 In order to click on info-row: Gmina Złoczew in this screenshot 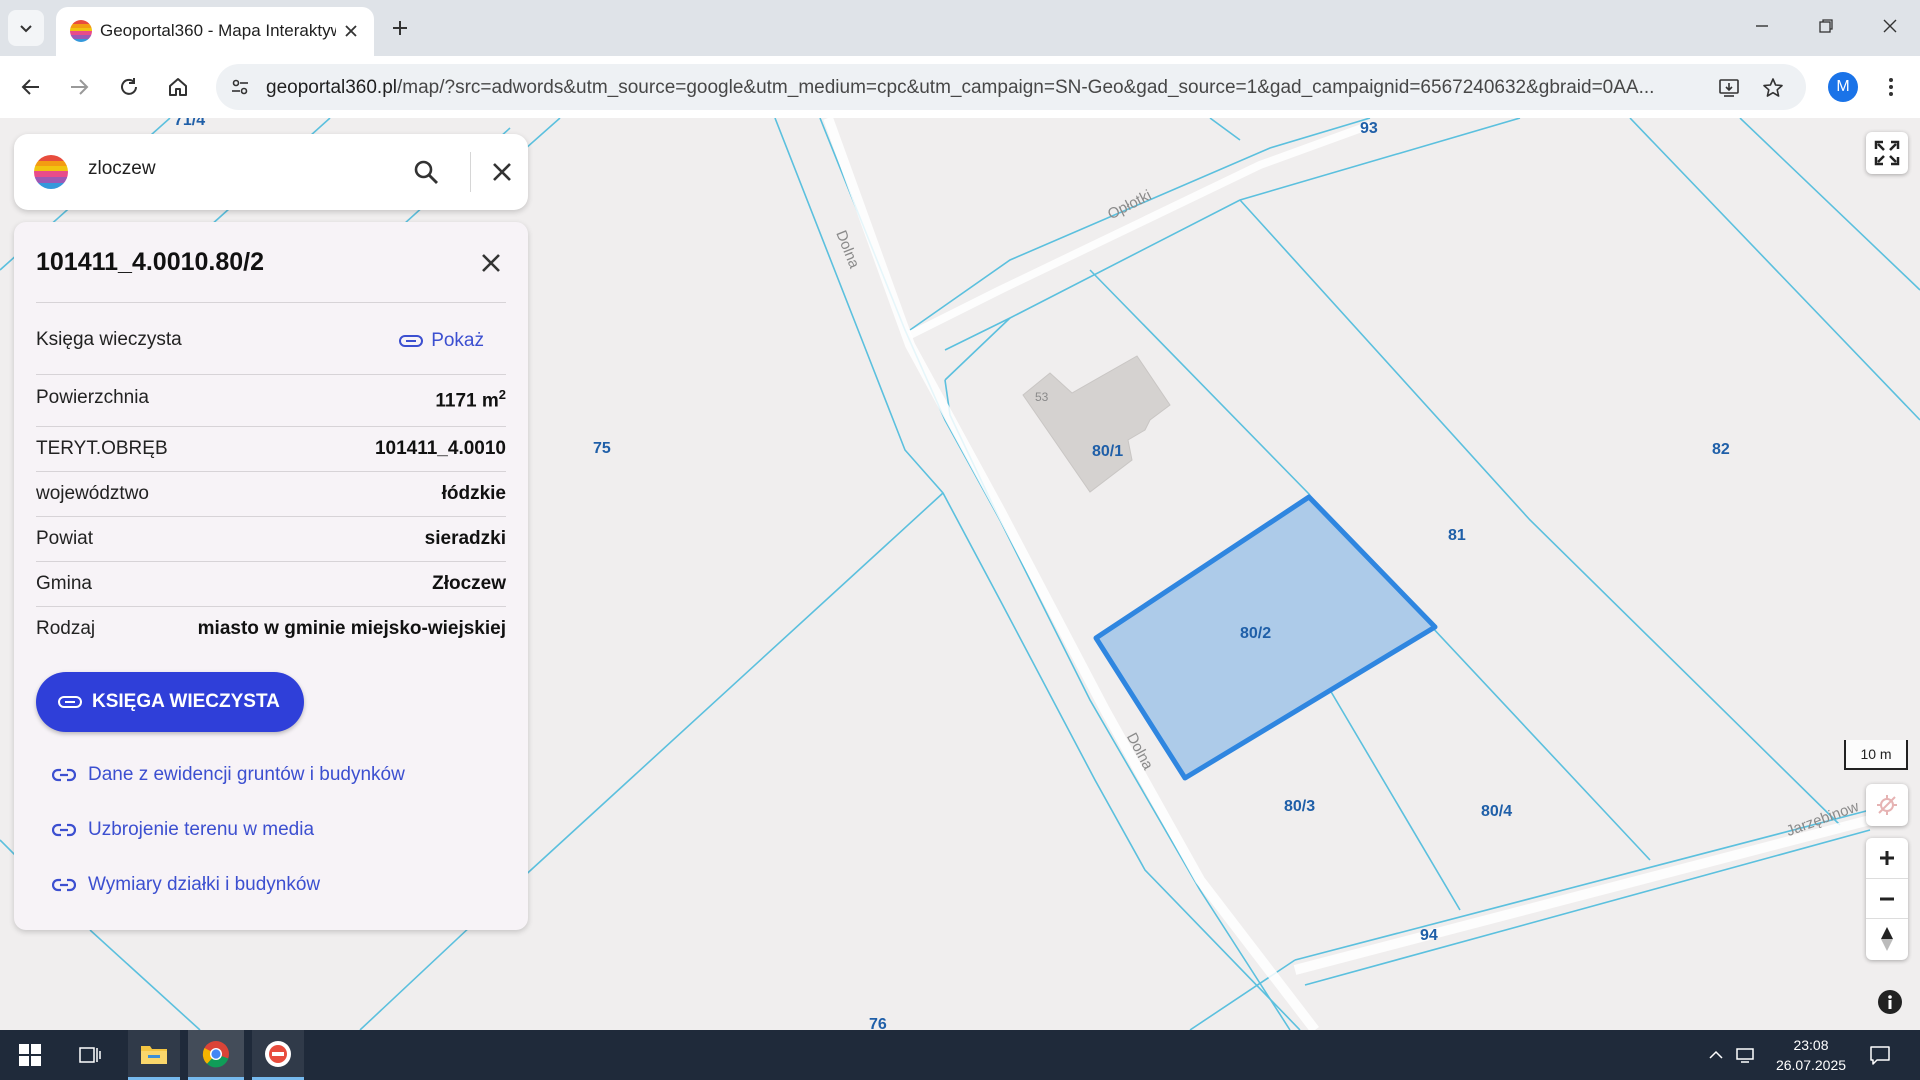, I will do `click(271, 583)`.